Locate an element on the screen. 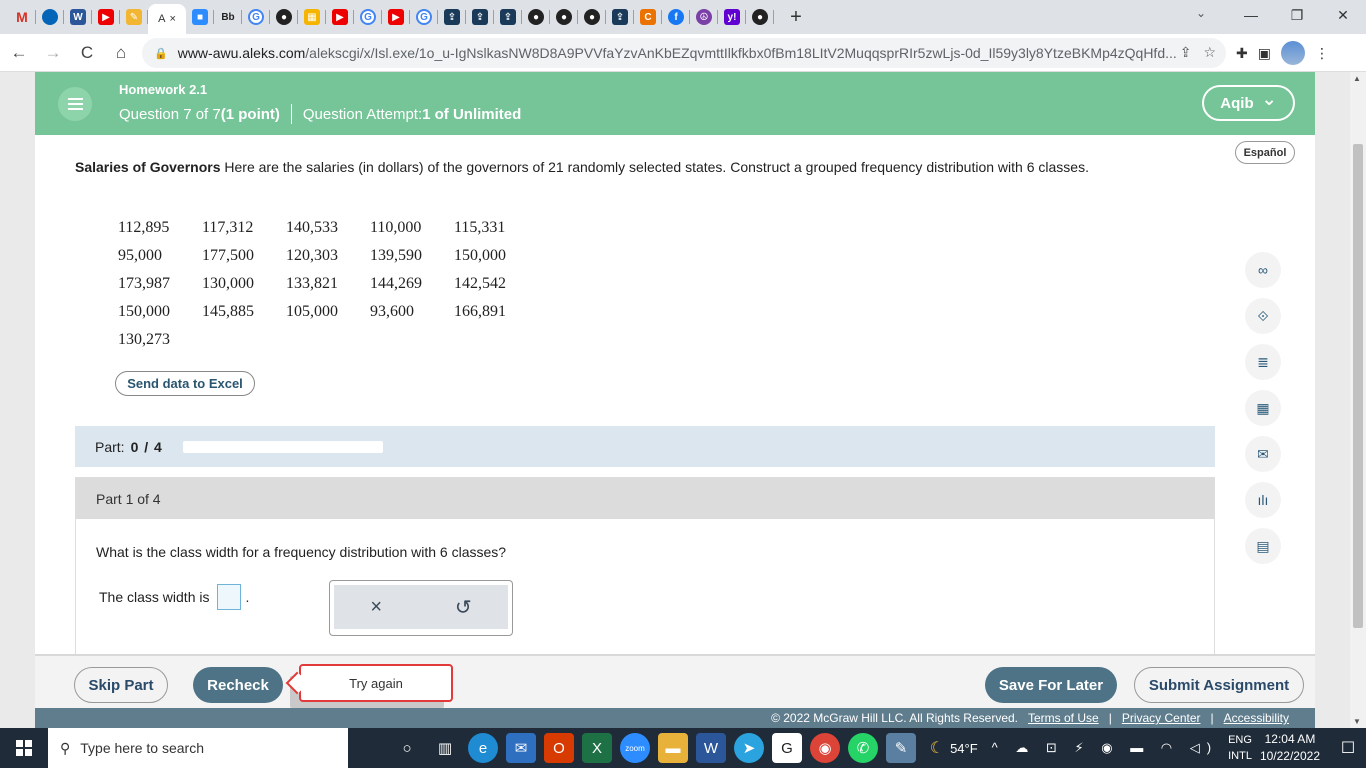 The width and height of the screenshot is (1366, 768). textbook-icon: ▦ is located at coordinates (1263, 408).